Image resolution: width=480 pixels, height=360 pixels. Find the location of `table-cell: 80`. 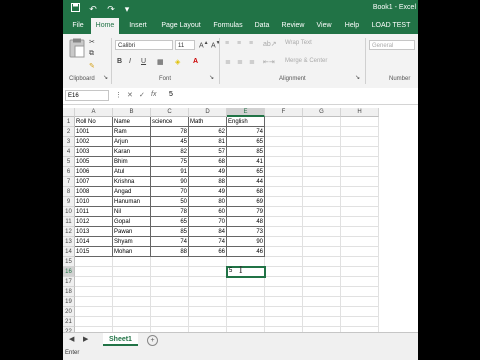

table-cell: 80 is located at coordinates (208, 202).